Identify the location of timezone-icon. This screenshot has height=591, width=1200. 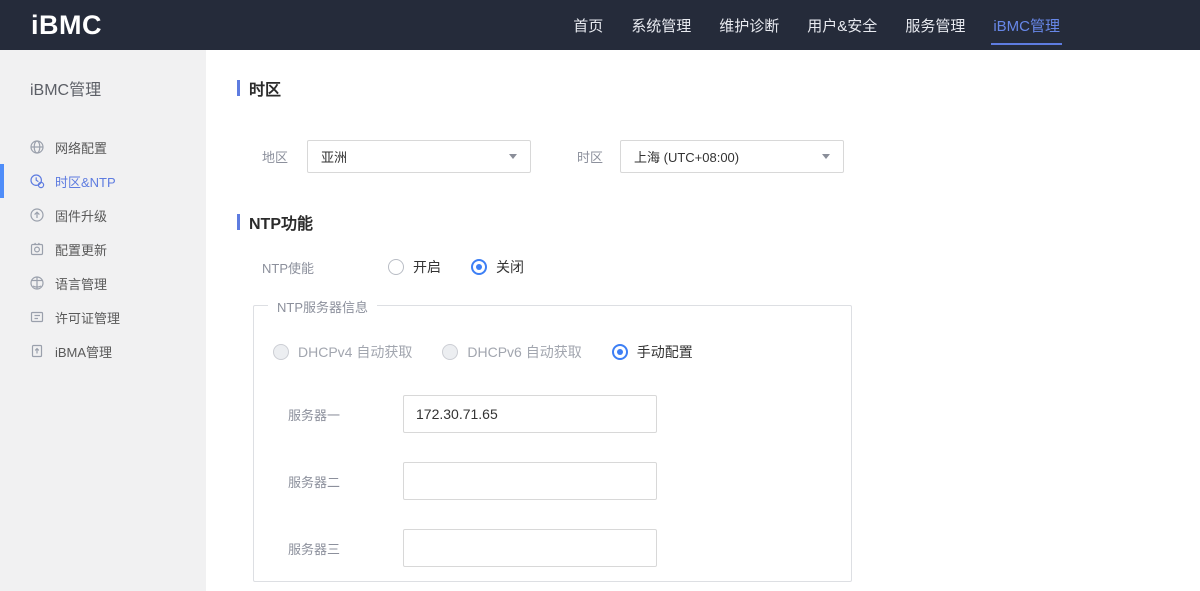
(37, 181).